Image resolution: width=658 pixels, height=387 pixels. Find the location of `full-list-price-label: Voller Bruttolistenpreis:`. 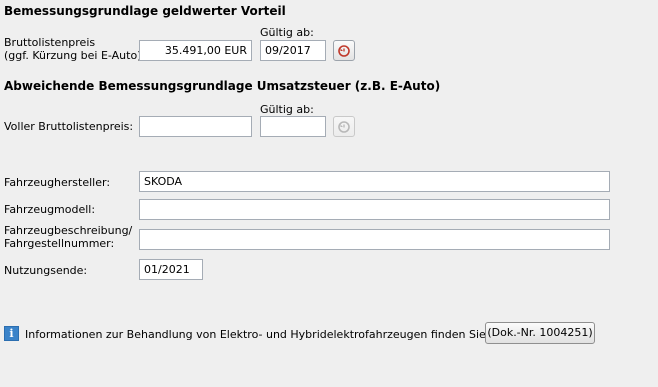

full-list-price-label: Voller Bruttolistenpreis: is located at coordinates (69, 126).